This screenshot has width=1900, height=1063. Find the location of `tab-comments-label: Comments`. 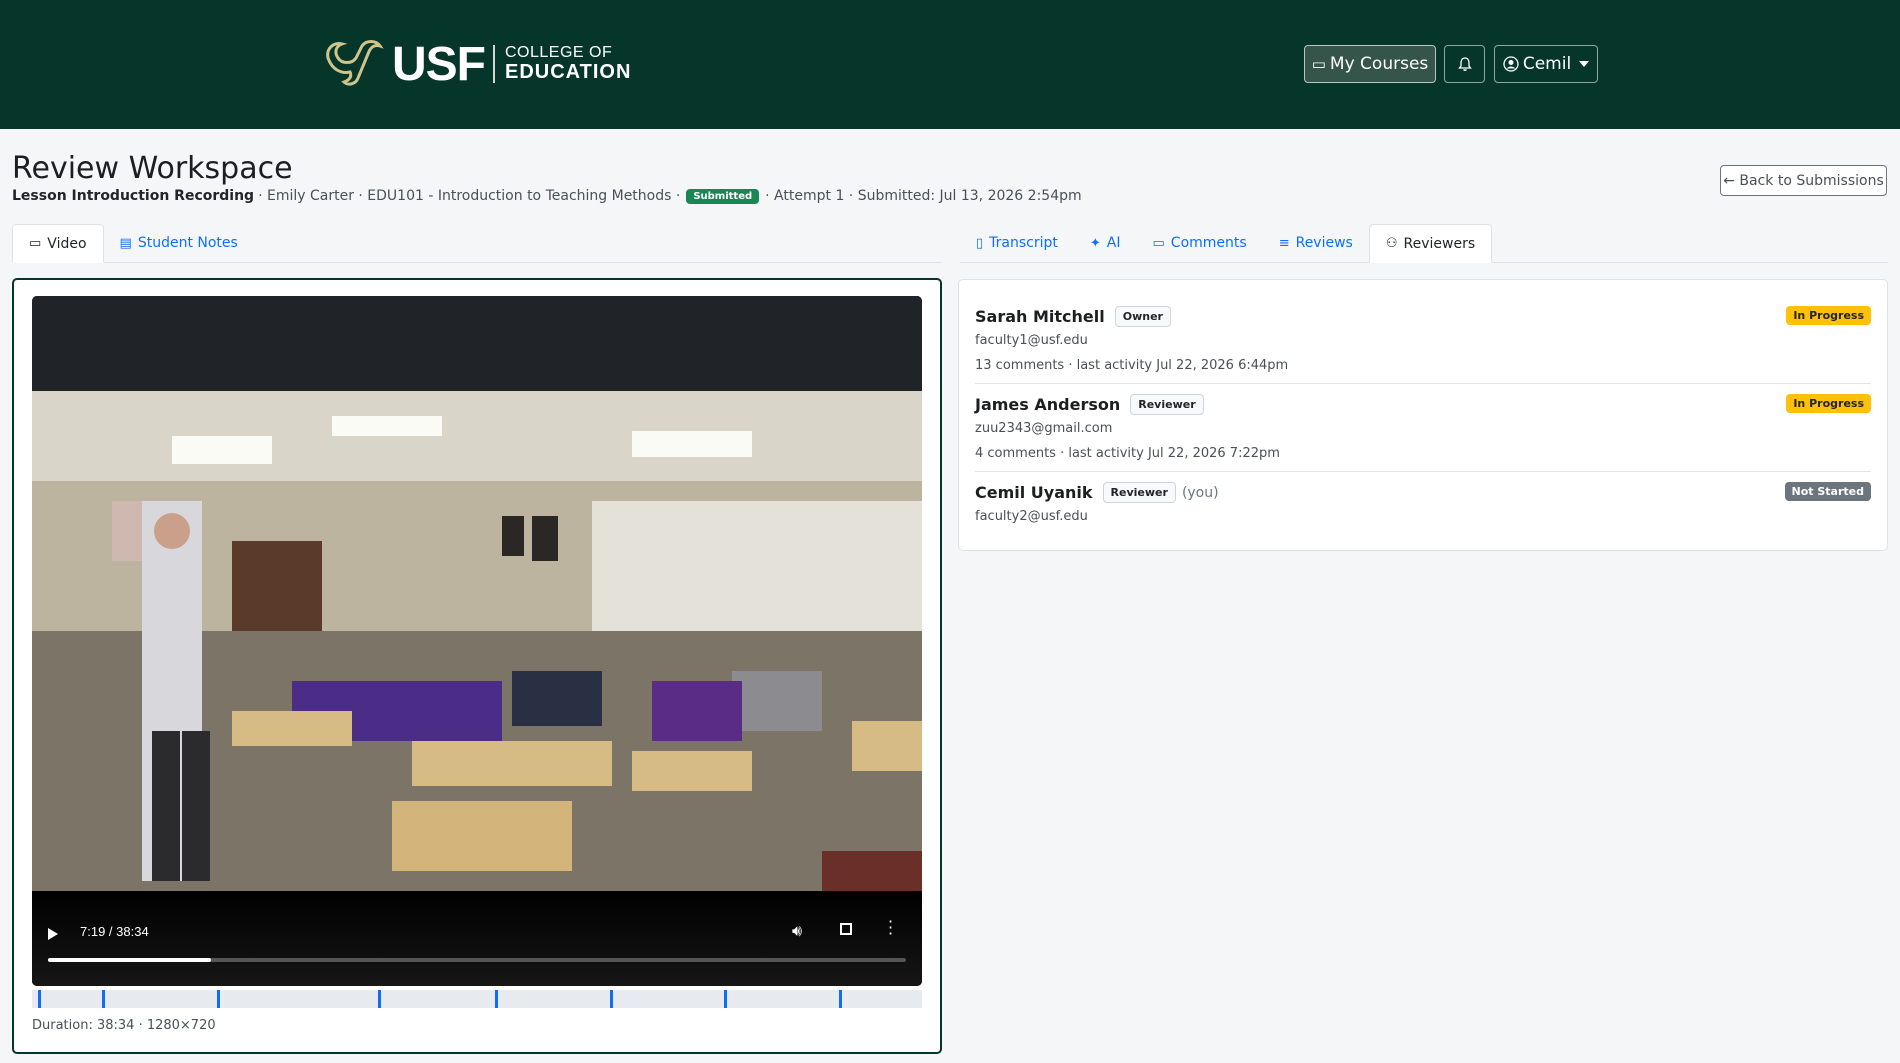

tab-comments-label: Comments is located at coordinates (1208, 243).